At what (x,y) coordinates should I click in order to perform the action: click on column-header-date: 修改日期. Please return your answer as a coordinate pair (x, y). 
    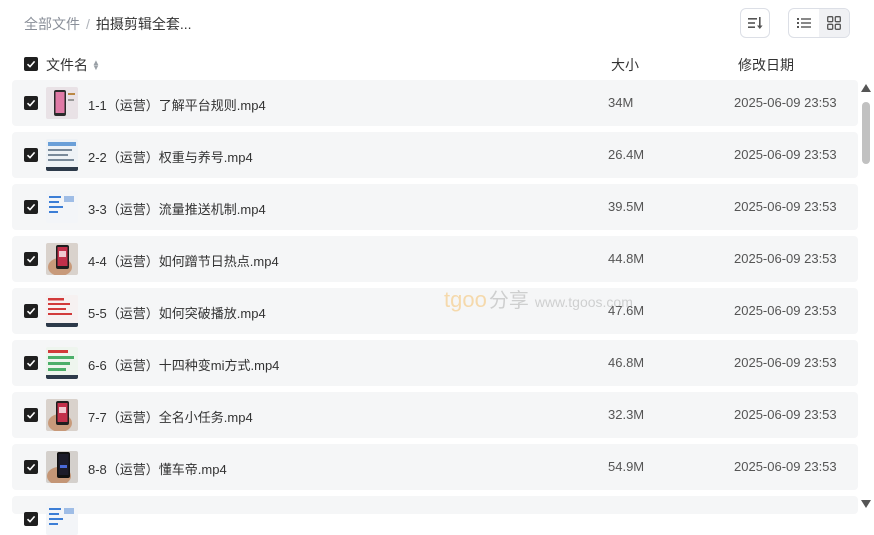
    Looking at the image, I should click on (766, 65).